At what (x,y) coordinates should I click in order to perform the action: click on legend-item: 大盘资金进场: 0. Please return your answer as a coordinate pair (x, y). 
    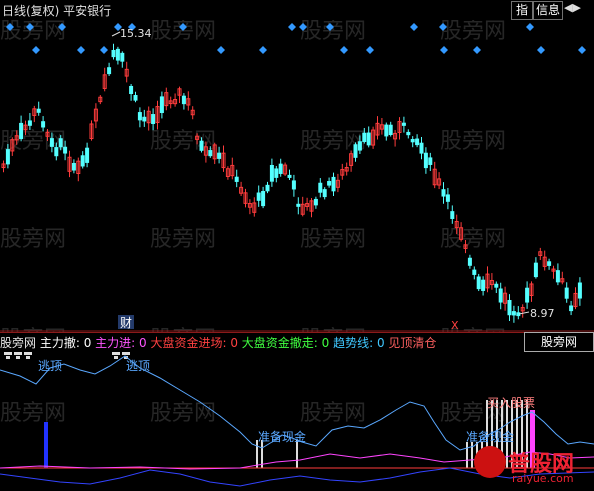
    Looking at the image, I should click on (192, 343).